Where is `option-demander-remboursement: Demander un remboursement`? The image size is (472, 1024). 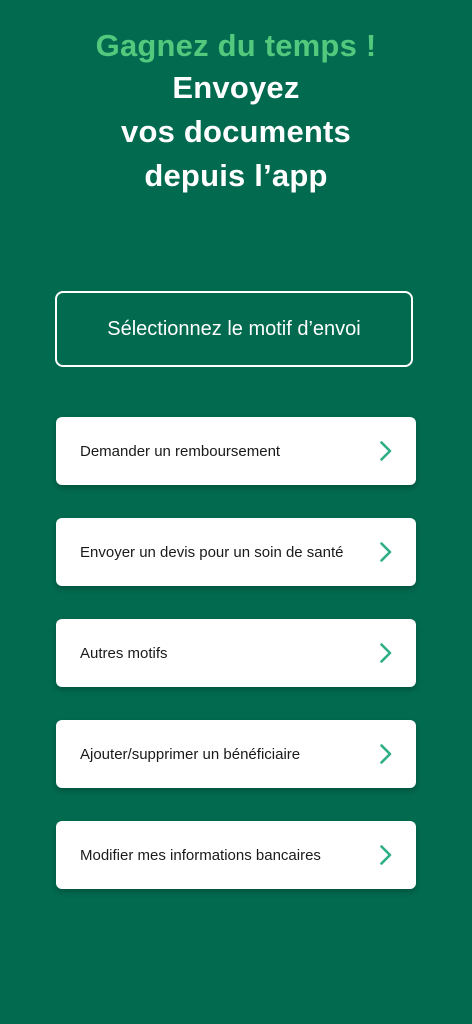
option-demander-remboursement: Demander un remboursement is located at coordinates (236, 451).